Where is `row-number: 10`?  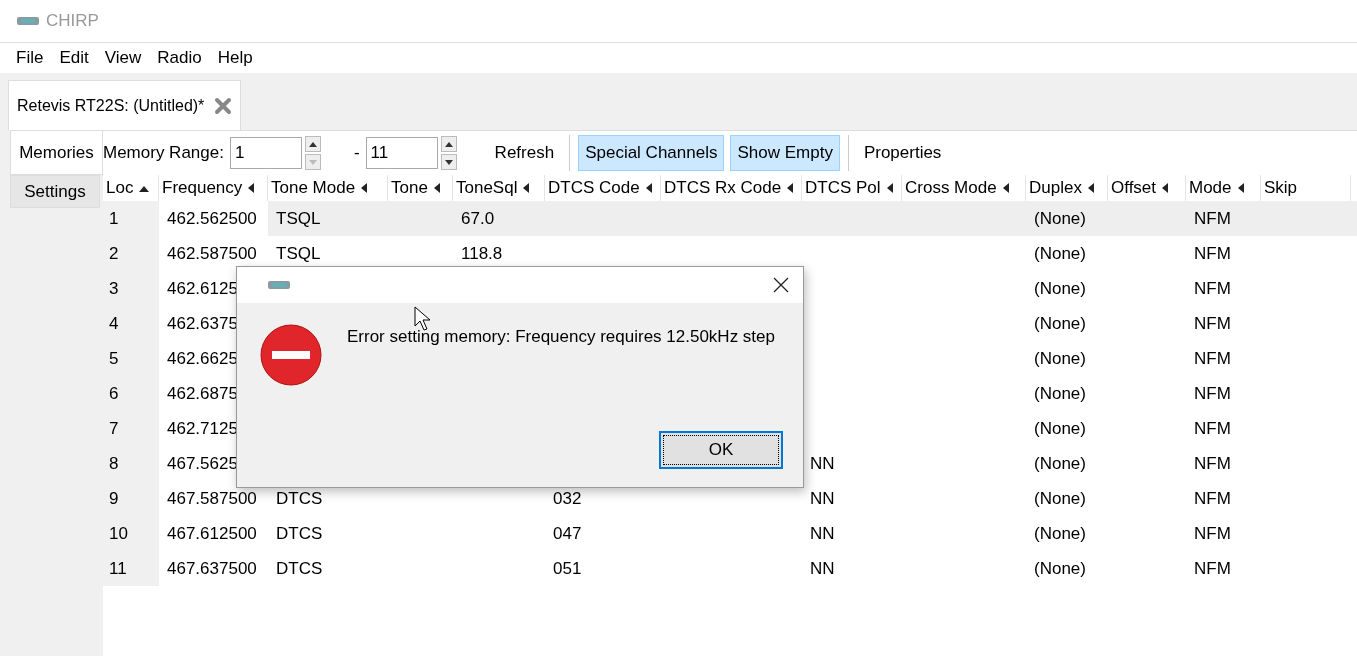 row-number: 10 is located at coordinates (118, 533).